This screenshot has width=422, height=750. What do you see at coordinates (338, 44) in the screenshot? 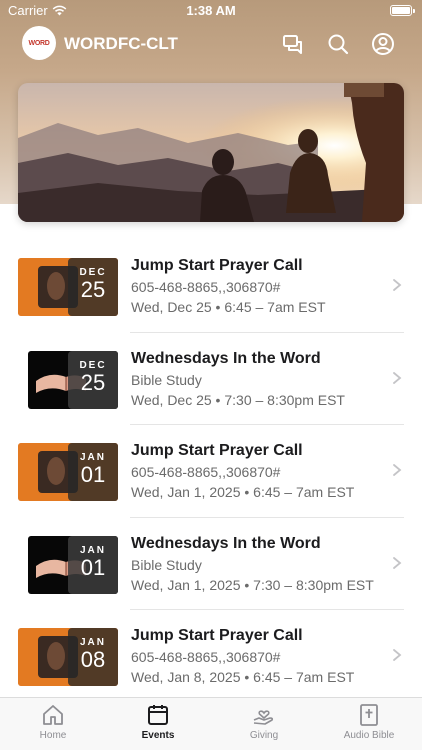
I see `search-icon` at bounding box center [338, 44].